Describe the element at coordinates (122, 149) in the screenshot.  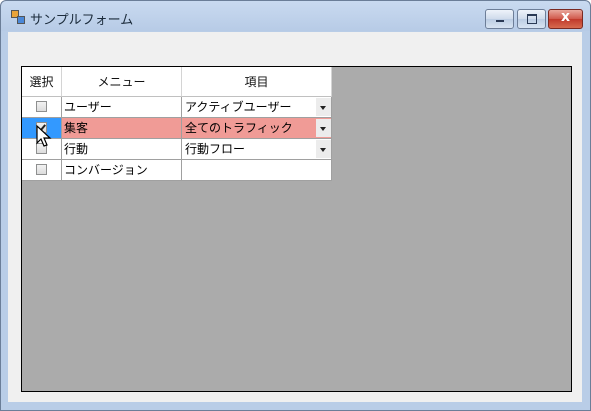
I see `menu-cell: 行動` at that location.